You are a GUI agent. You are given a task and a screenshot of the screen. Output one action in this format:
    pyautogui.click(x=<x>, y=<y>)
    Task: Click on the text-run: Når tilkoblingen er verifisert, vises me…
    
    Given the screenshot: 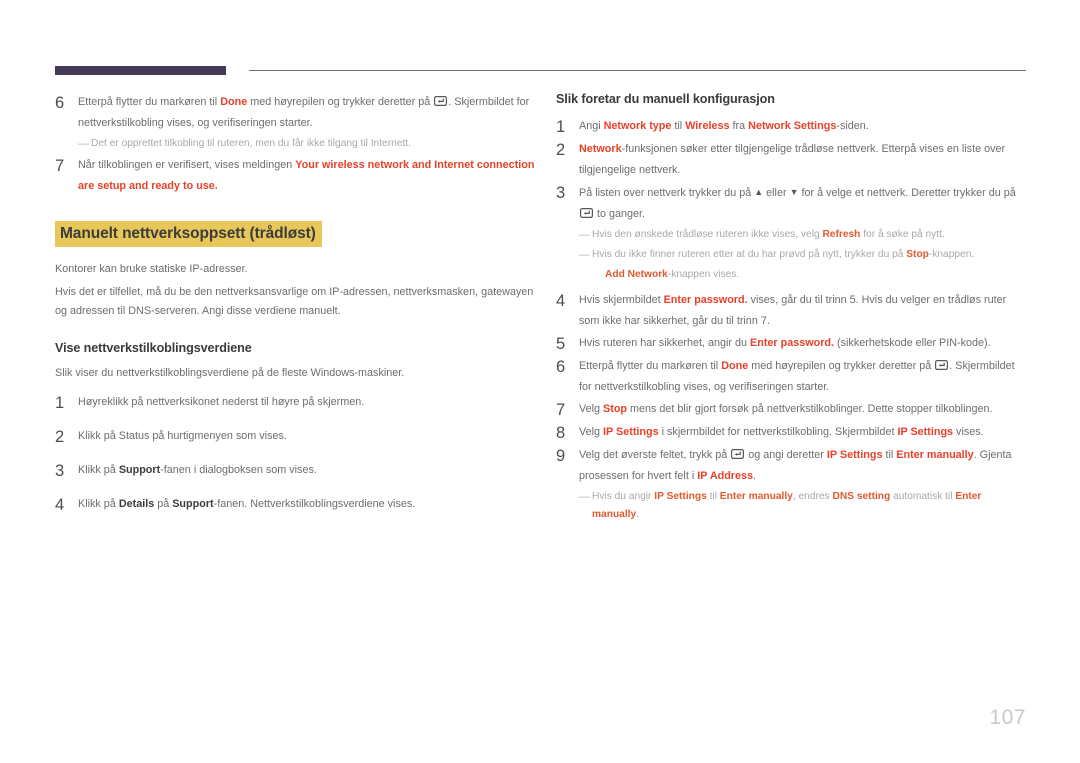 What is the action you would take?
    pyautogui.click(x=187, y=165)
    